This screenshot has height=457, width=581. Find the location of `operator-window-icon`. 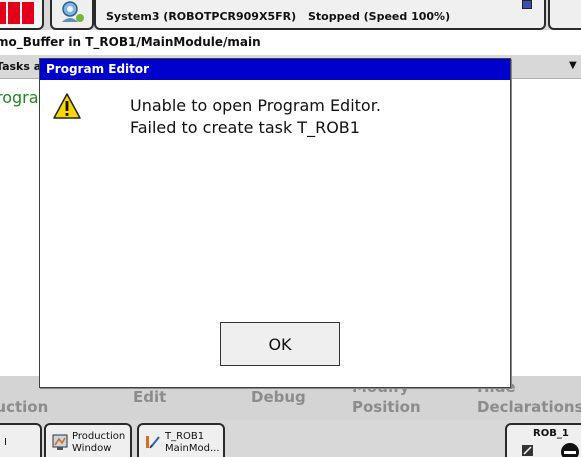

operator-window-icon is located at coordinates (73, 11).